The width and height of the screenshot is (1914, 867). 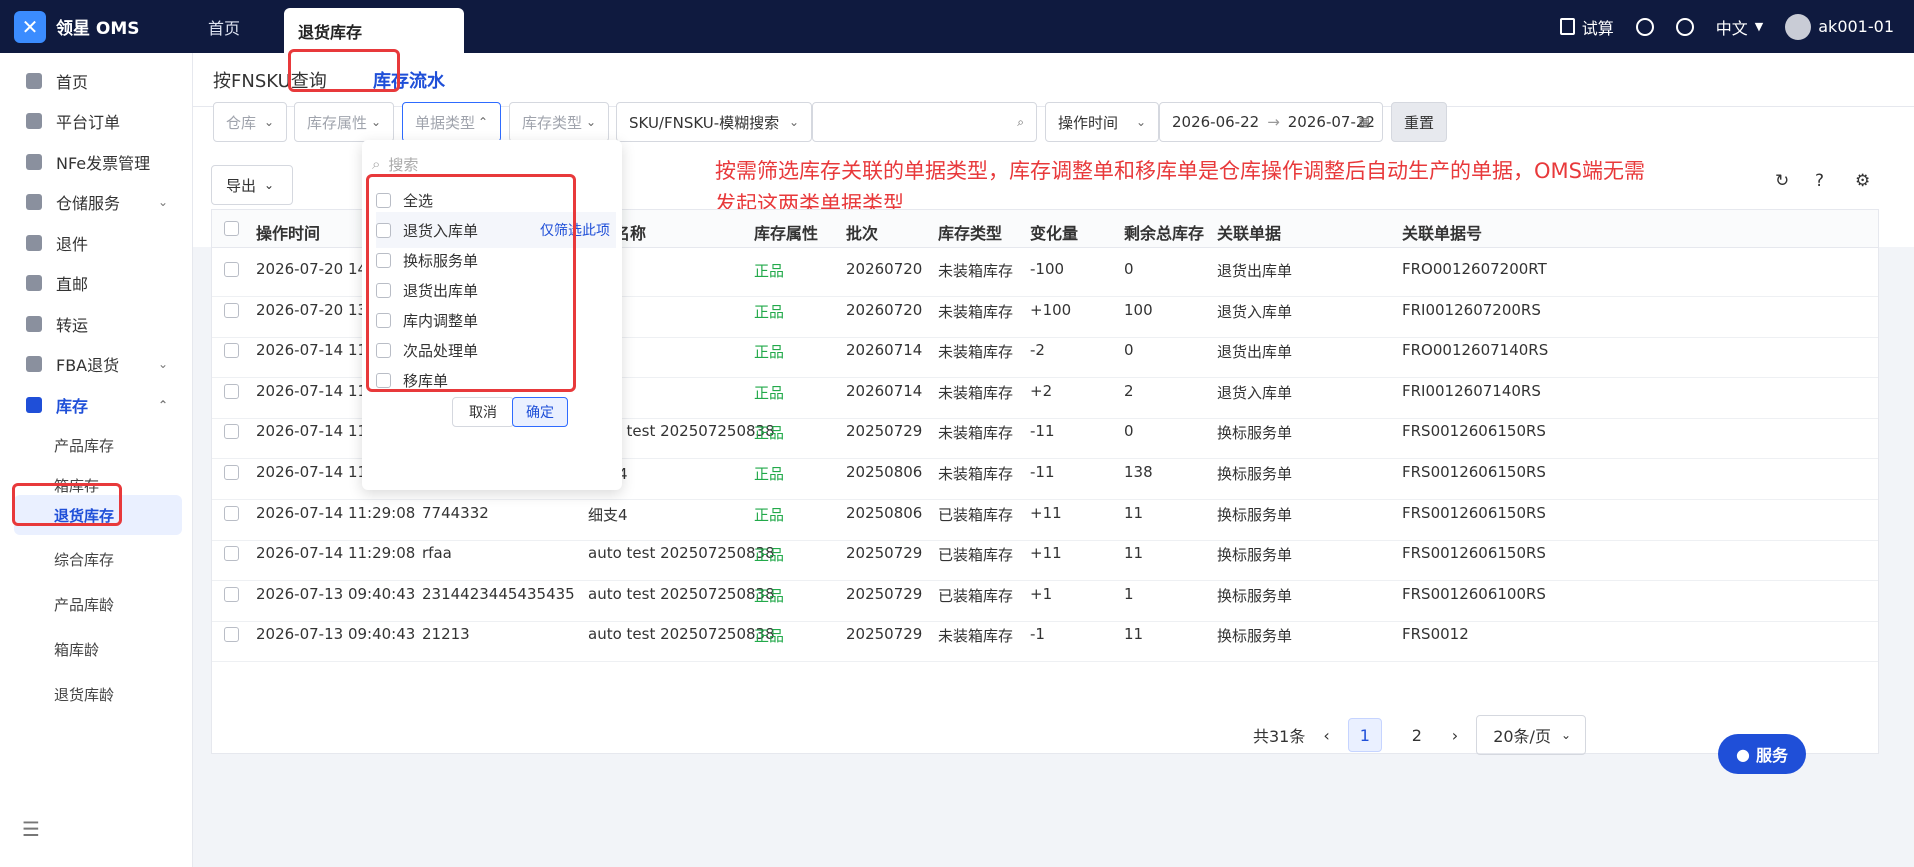 I want to click on chevron-right-icon: ›, so click(x=1455, y=735).